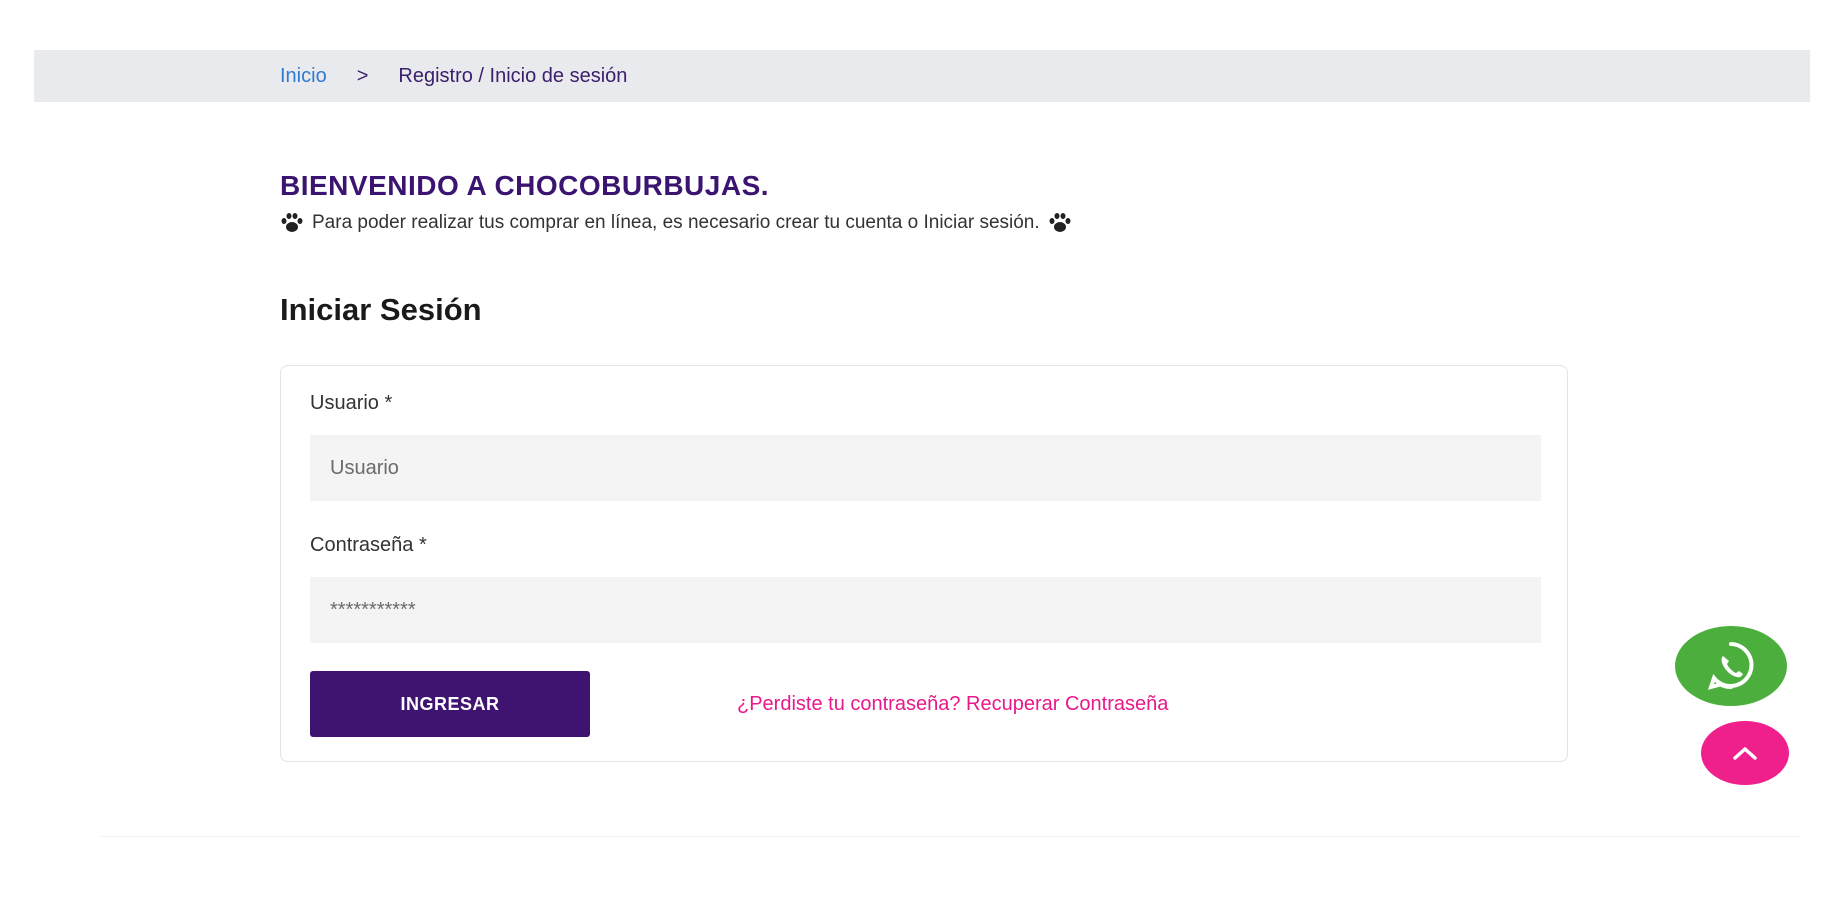 The width and height of the screenshot is (1843, 900). Describe the element at coordinates (950, 836) in the screenshot. I see `footer-divider` at that location.